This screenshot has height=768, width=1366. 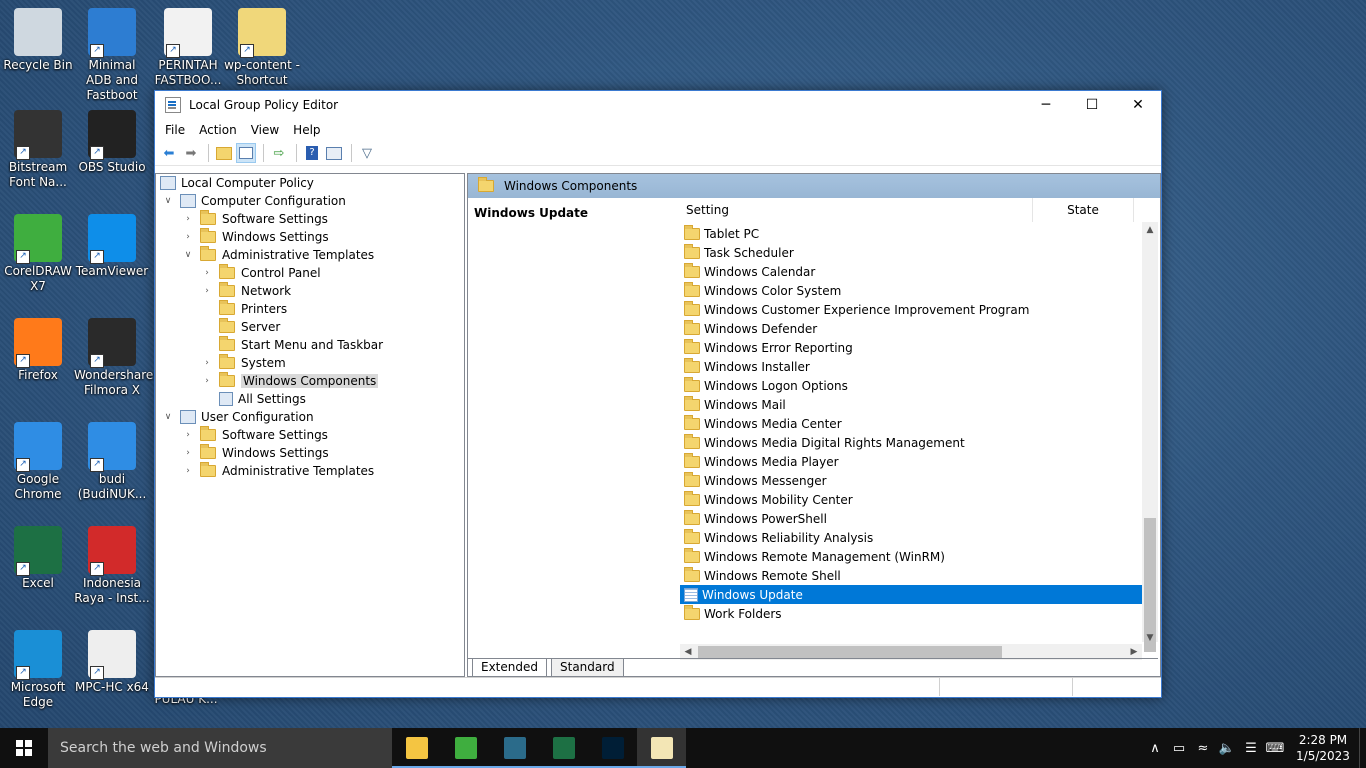 I want to click on desktop-icon: ↗ wp-content - Shortcut, so click(x=262, y=48).